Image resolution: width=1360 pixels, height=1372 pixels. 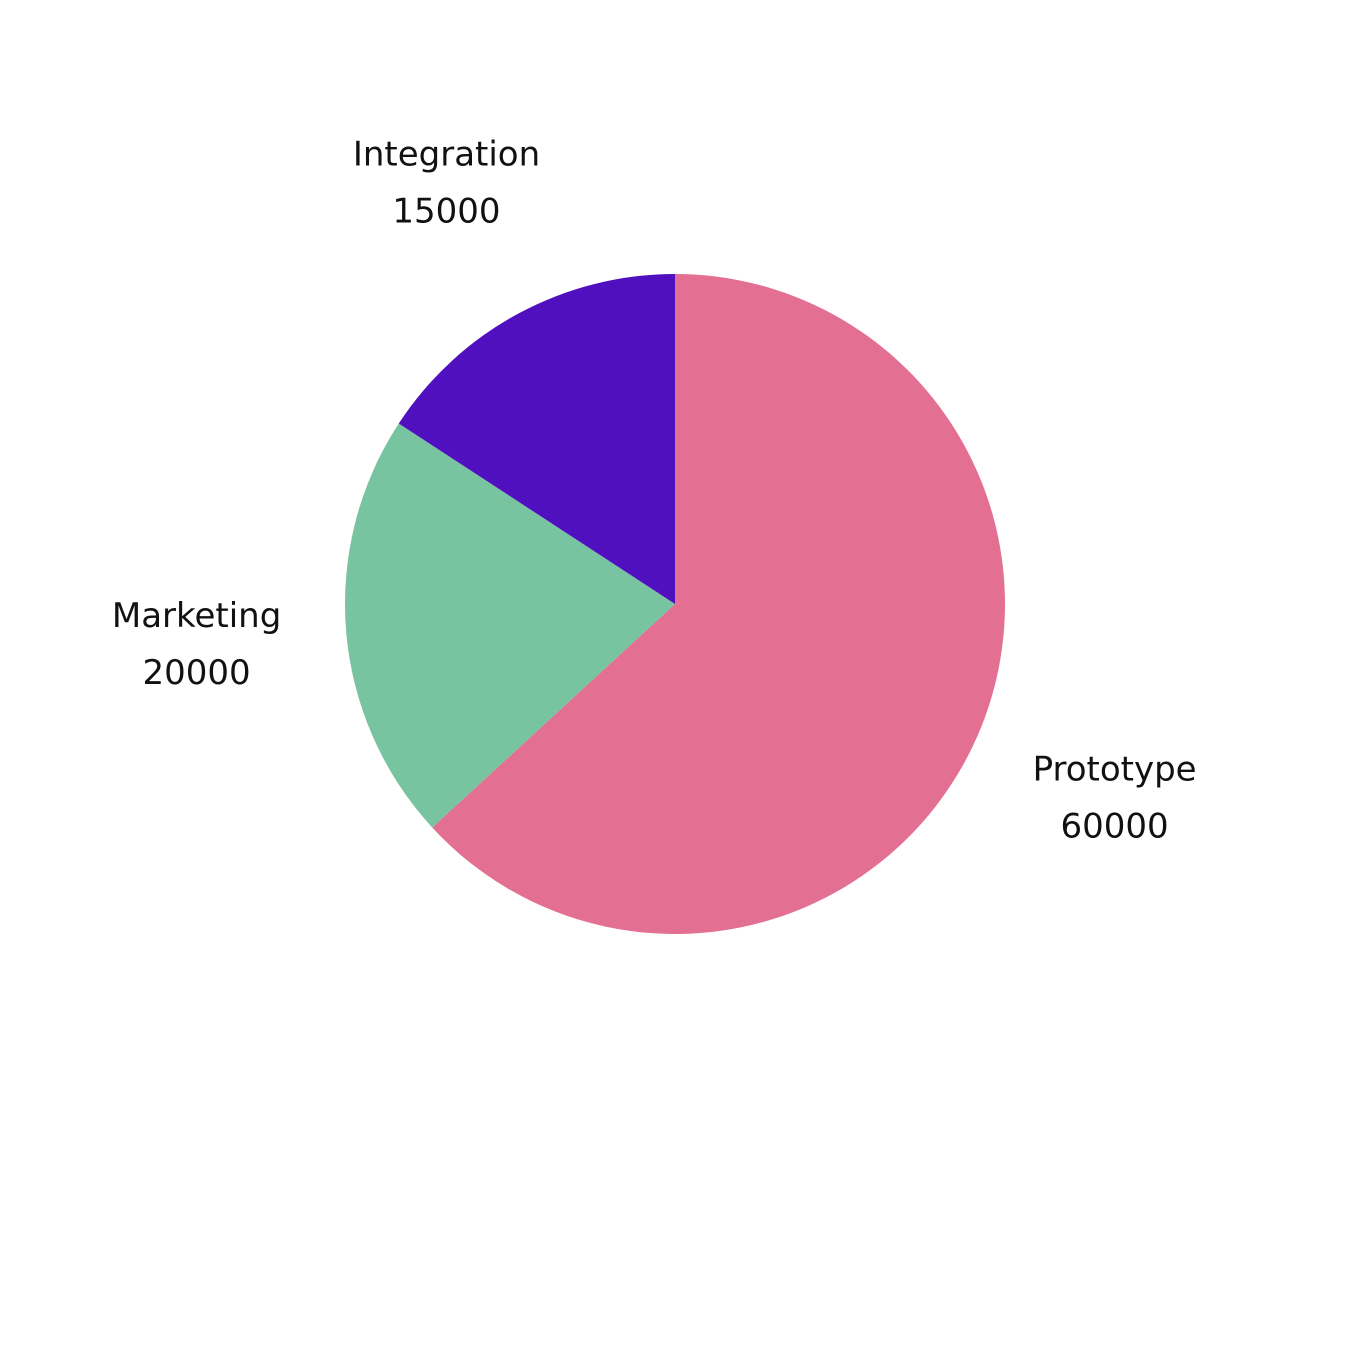 What do you see at coordinates (196, 616) in the screenshot?
I see `slice-label-marketing: Marketing` at bounding box center [196, 616].